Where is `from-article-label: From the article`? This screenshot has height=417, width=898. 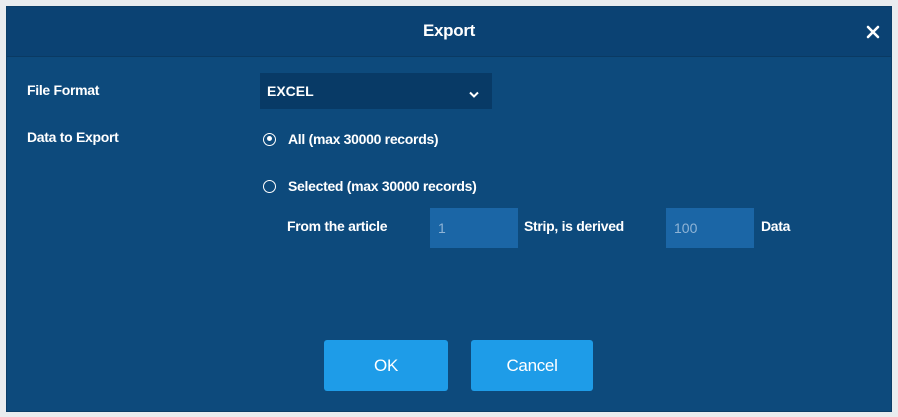 from-article-label: From the article is located at coordinates (337, 226).